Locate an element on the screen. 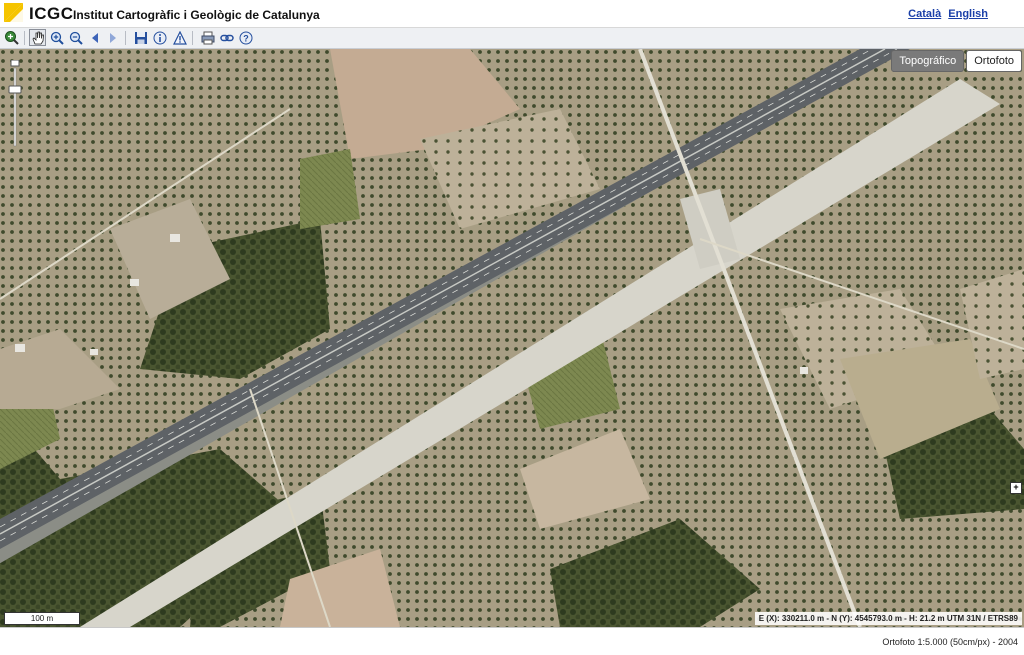  crs-label: UTM 31N / ETRS89 is located at coordinates (982, 618).